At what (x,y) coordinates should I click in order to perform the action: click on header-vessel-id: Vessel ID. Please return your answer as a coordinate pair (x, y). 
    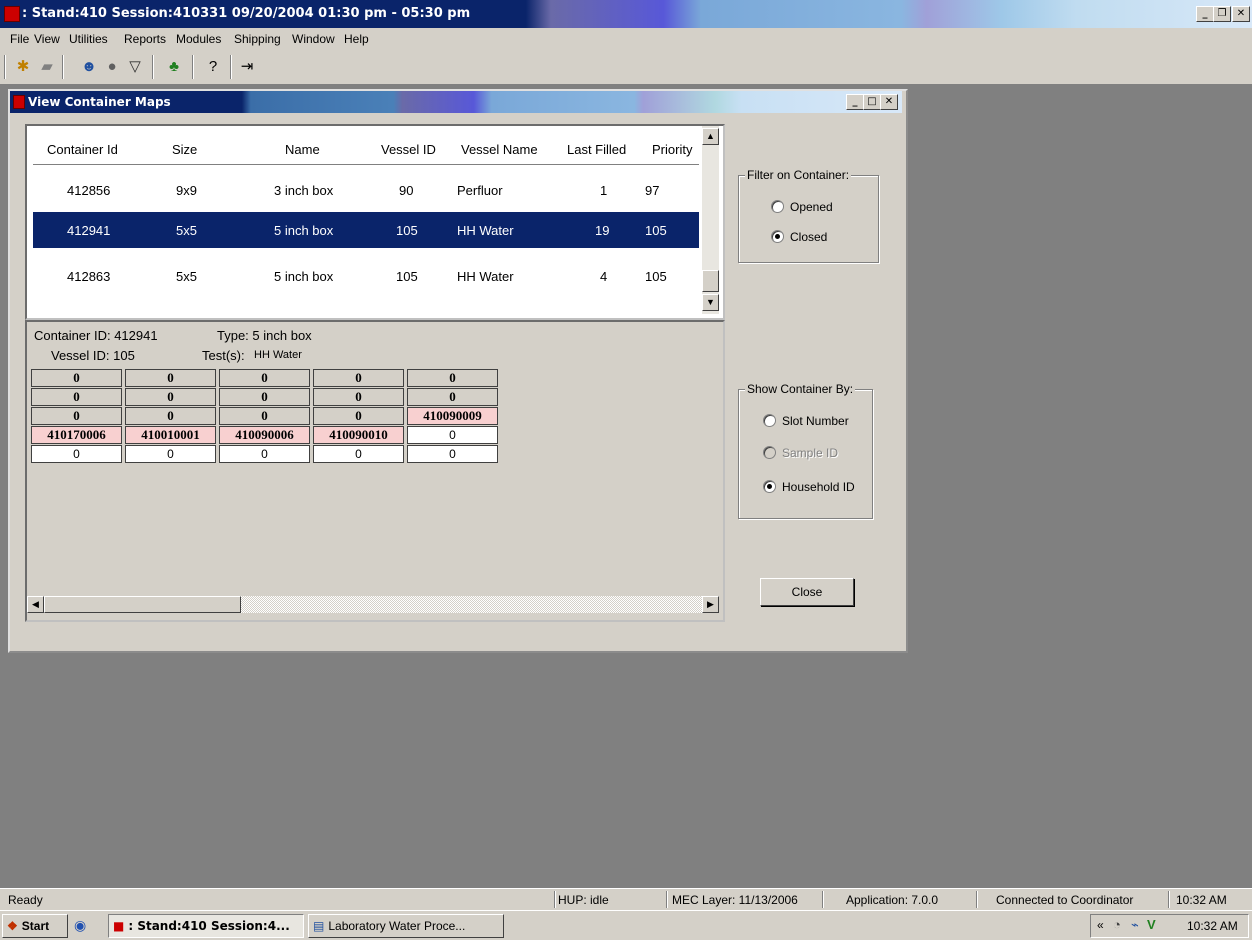
    Looking at the image, I should click on (408, 149).